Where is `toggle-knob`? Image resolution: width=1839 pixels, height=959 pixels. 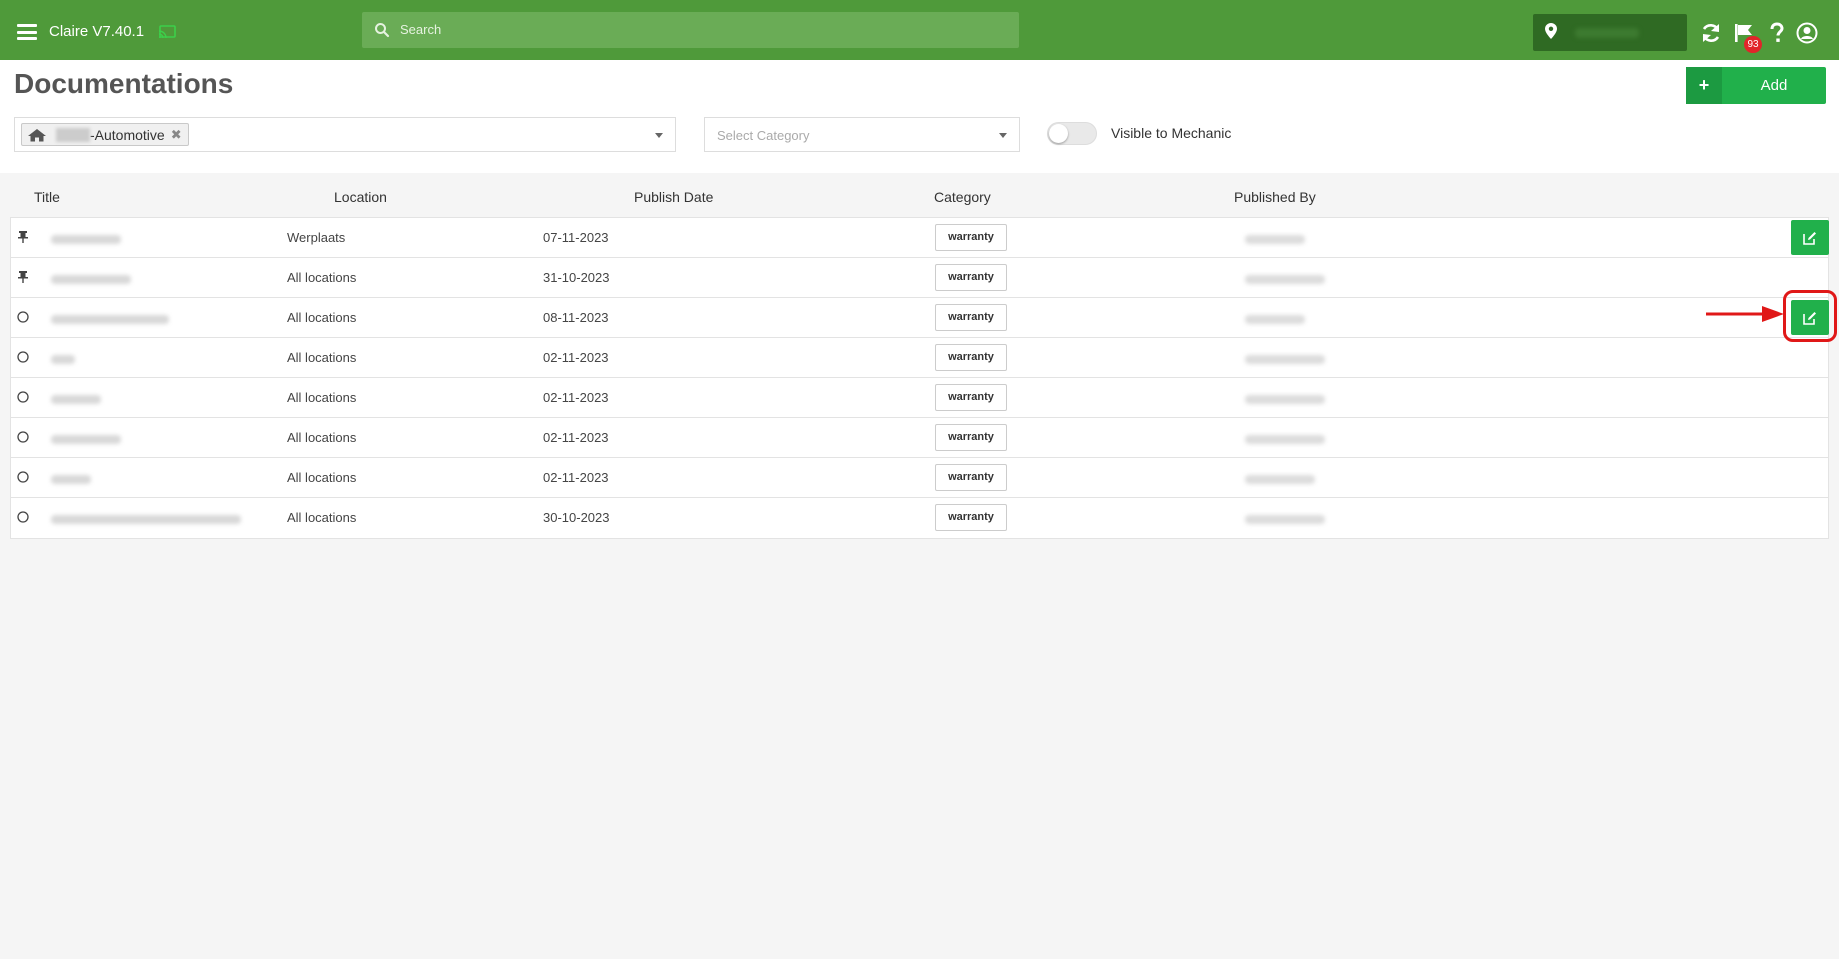
toggle-knob is located at coordinates (1058, 133).